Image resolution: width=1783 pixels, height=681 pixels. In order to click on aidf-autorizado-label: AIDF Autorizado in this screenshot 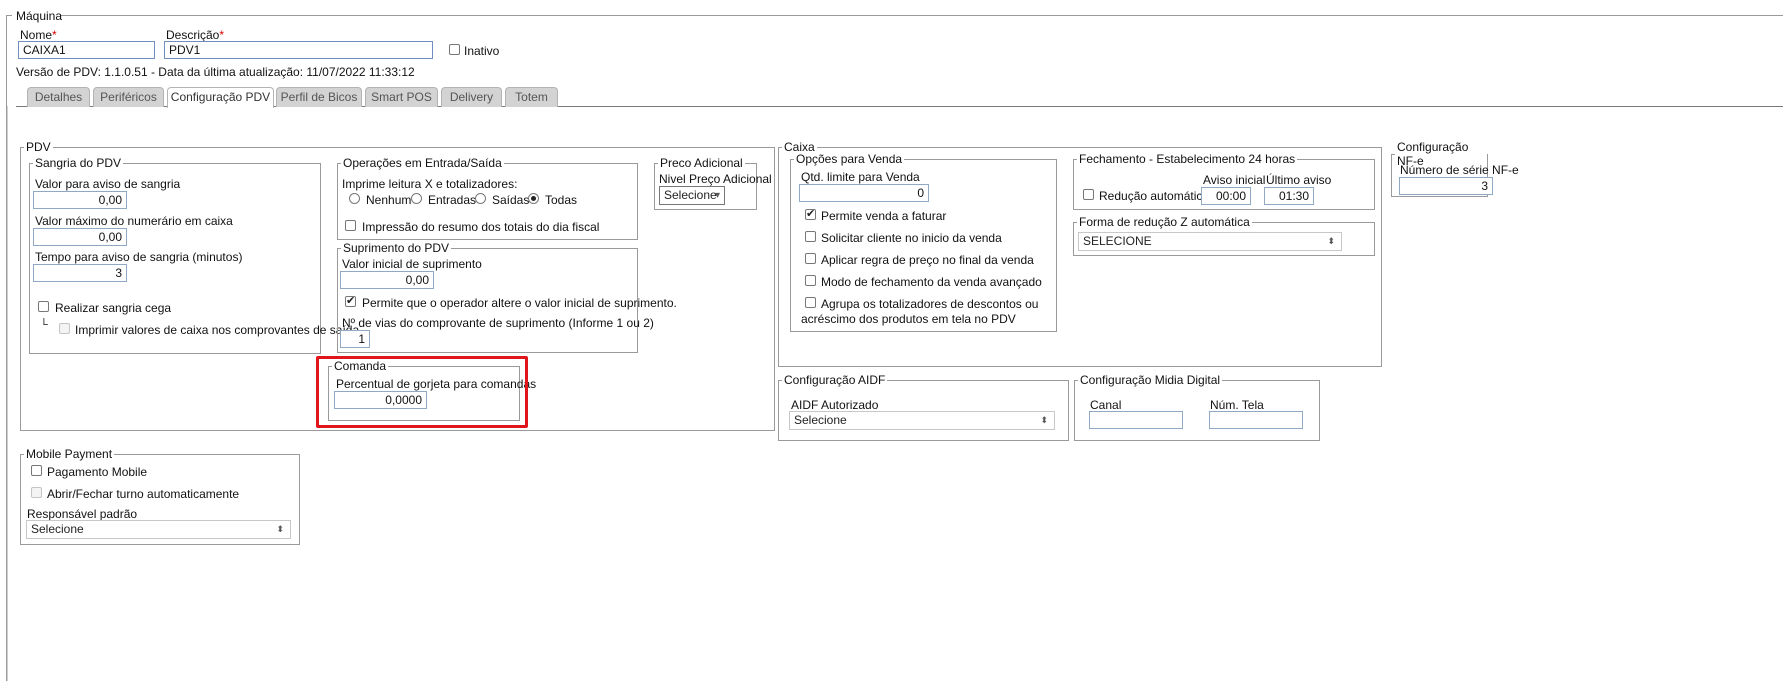, I will do `click(835, 405)`.